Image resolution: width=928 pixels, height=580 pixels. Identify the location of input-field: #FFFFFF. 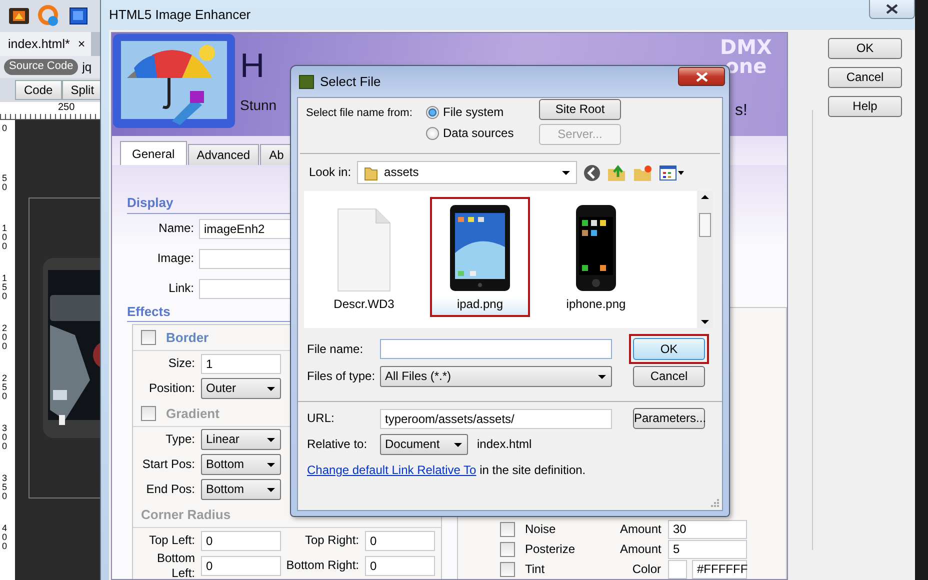
(719, 569).